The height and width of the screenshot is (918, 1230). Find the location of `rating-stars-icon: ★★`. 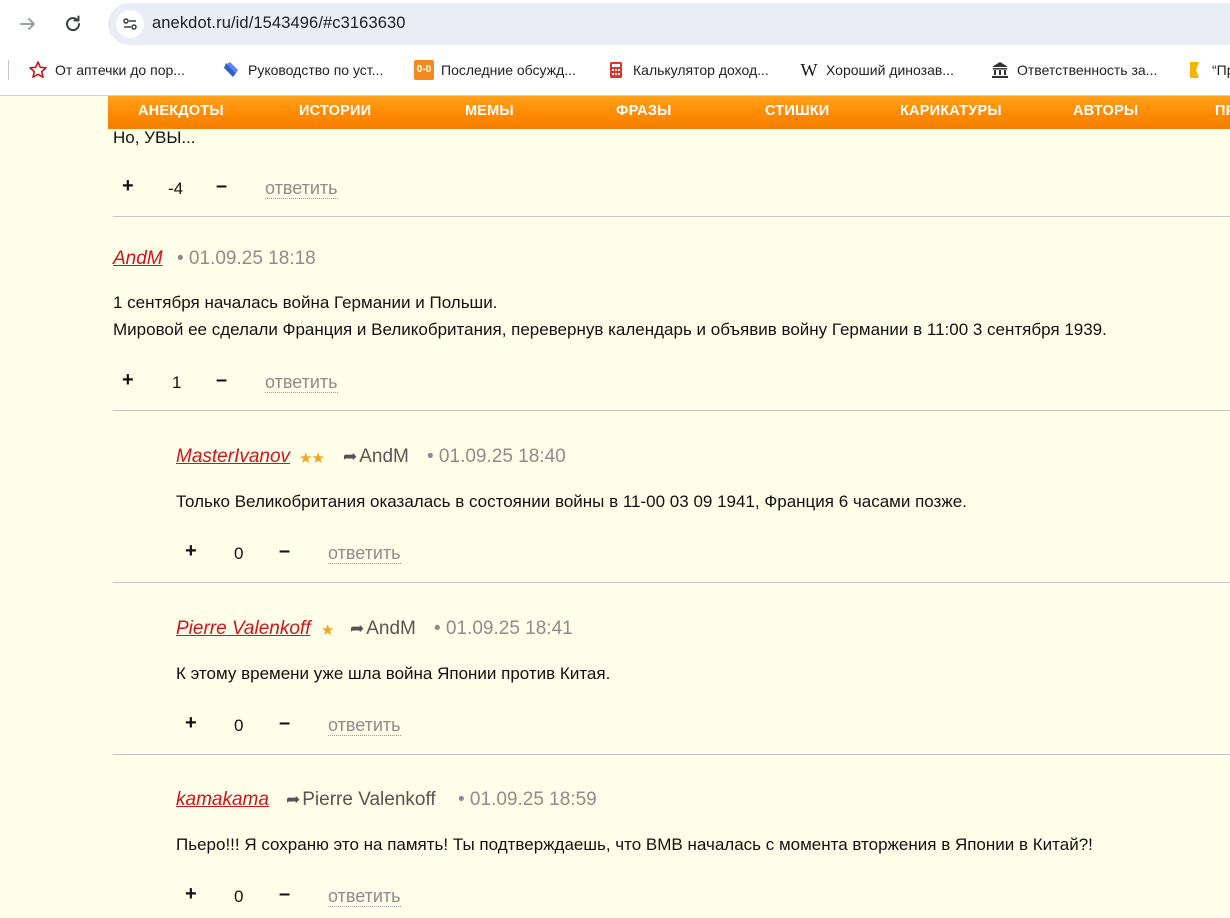

rating-stars-icon: ★★ is located at coordinates (312, 458).